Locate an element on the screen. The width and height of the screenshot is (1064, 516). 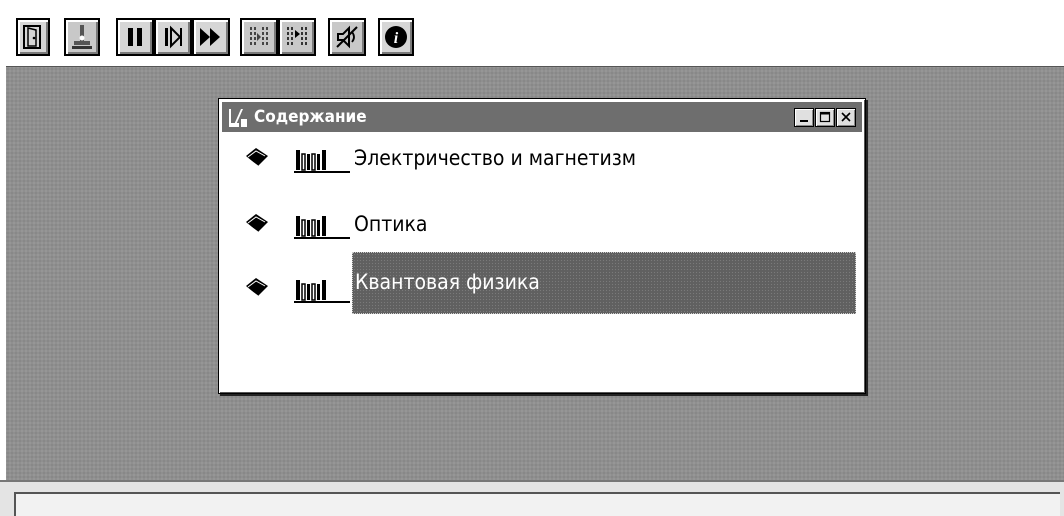
step-forward-button is located at coordinates (173, 37).